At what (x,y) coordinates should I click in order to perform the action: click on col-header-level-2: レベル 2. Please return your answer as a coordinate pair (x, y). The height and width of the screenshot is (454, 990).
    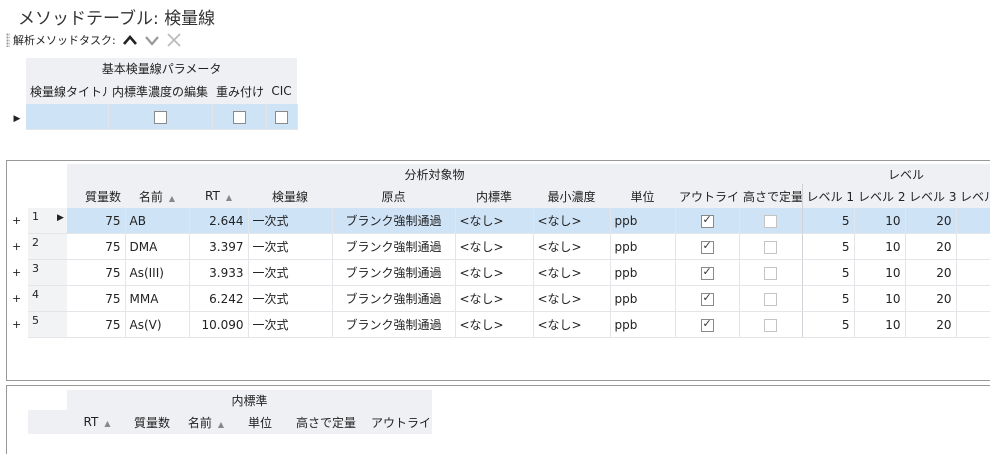
    Looking at the image, I should click on (880, 196).